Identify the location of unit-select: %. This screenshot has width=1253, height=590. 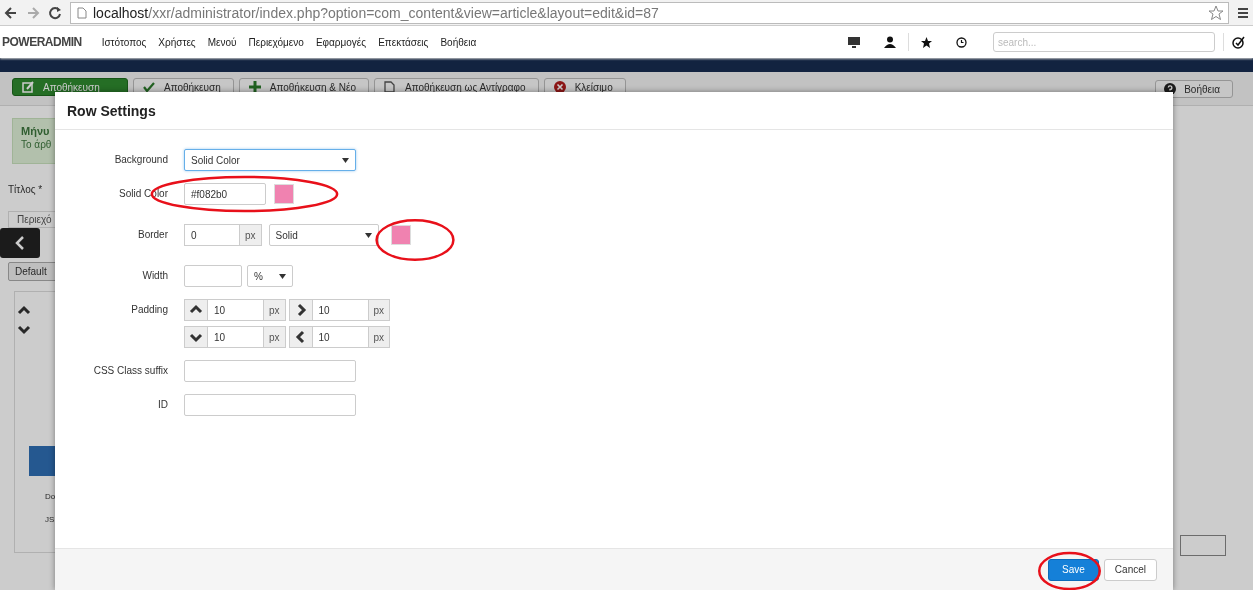
(270, 276).